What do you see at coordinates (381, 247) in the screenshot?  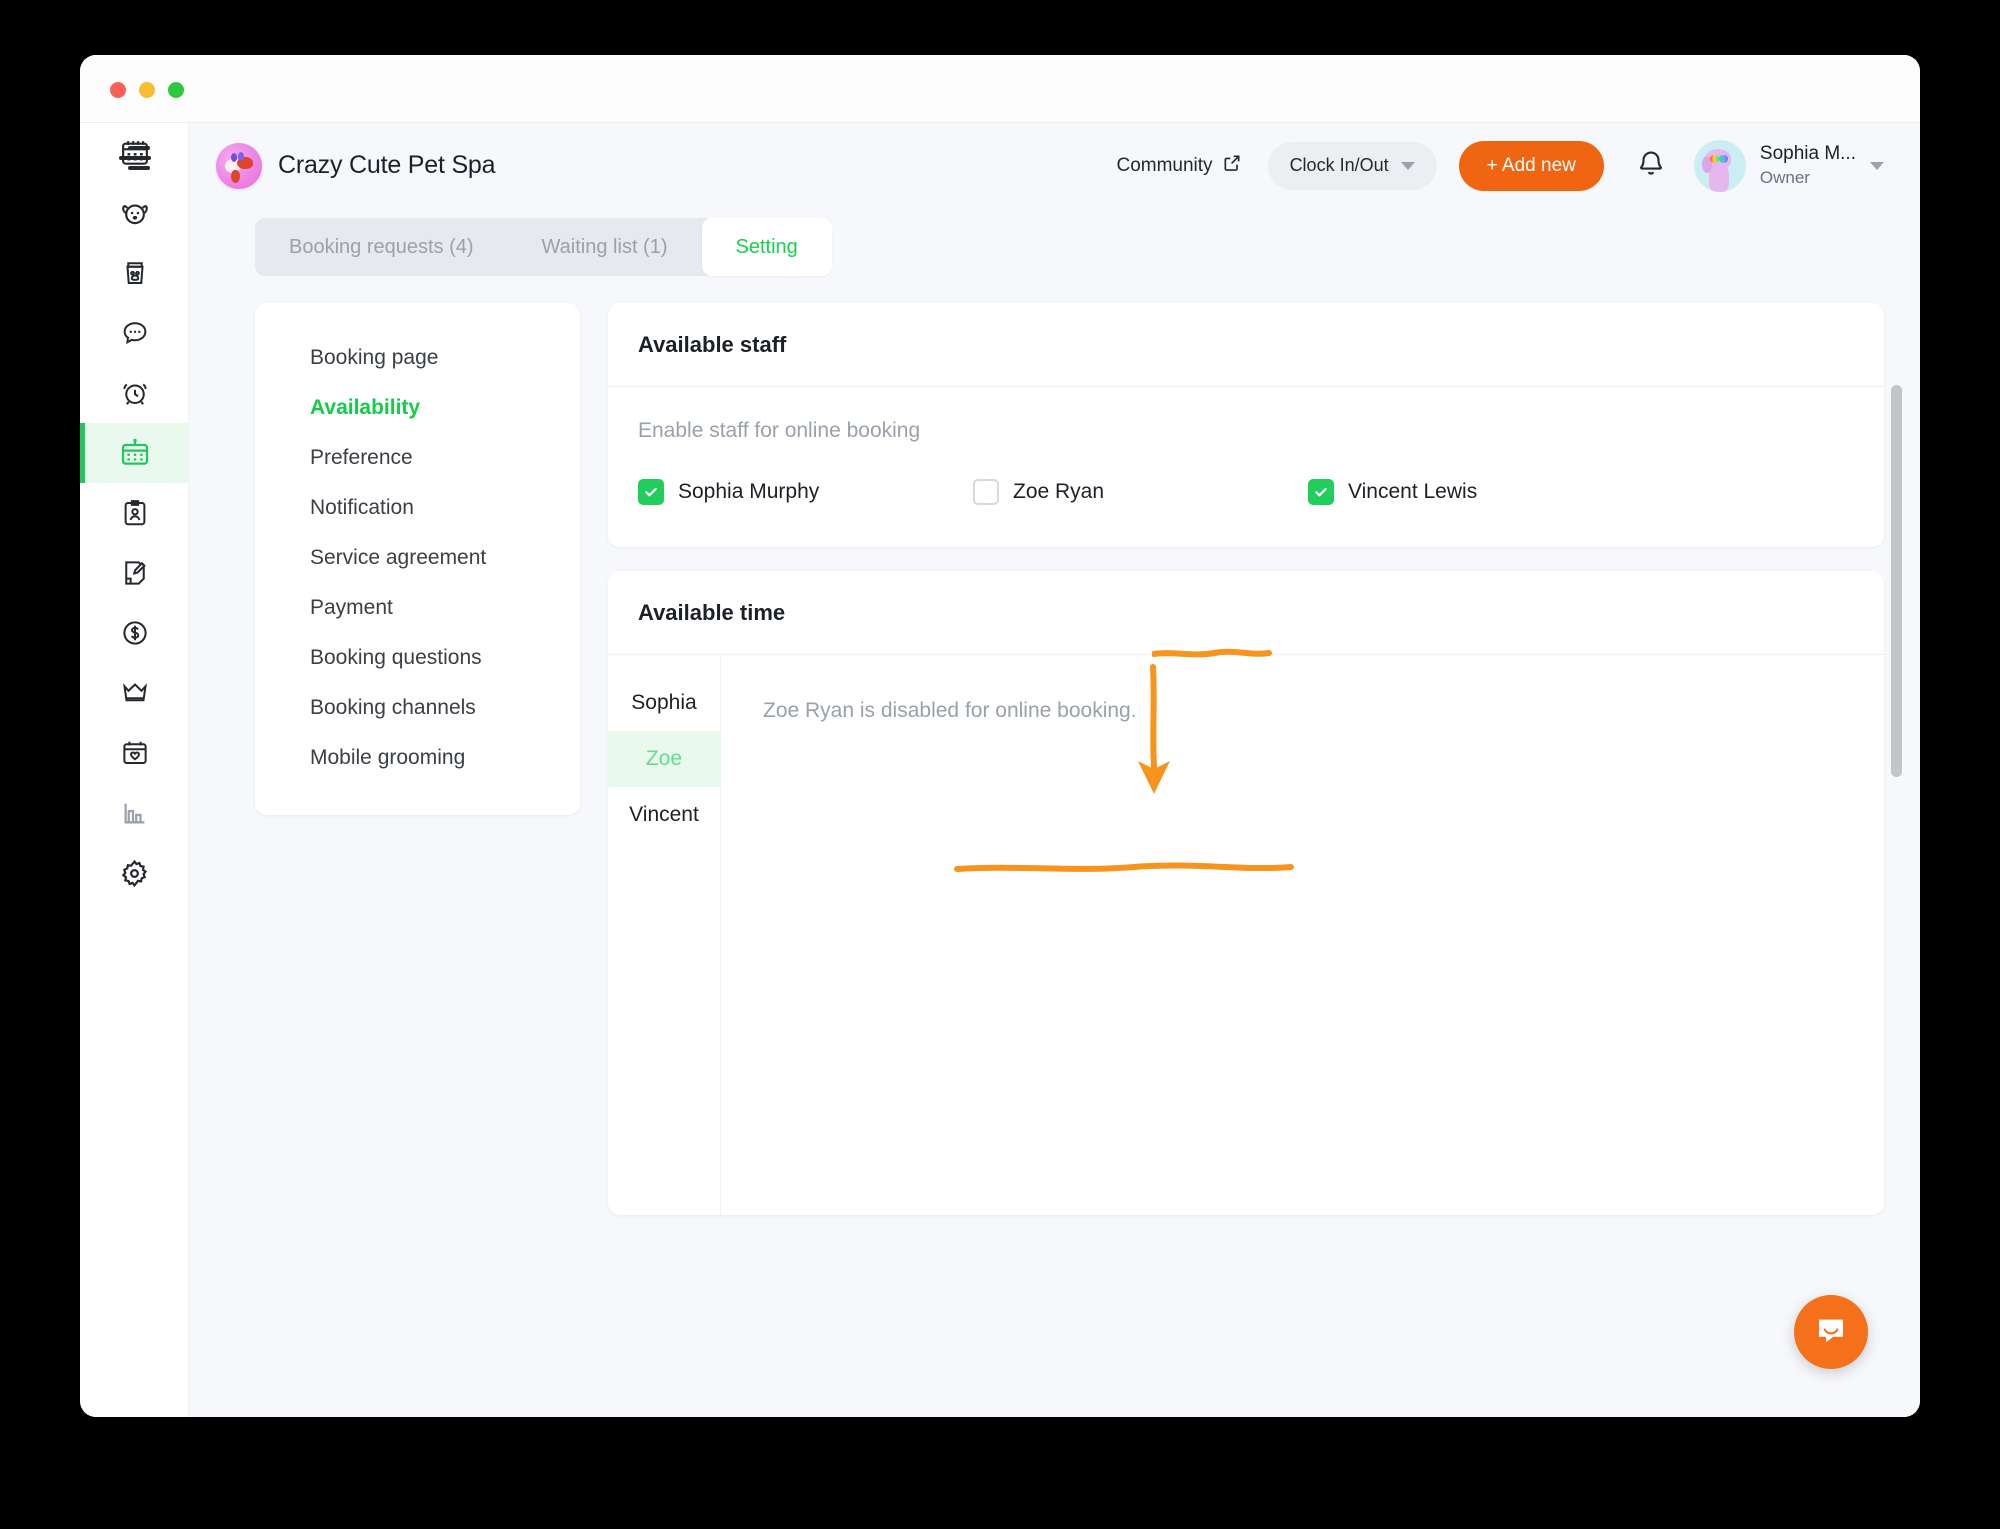 I see `tab-booking-requests: Booking requests (4)` at bounding box center [381, 247].